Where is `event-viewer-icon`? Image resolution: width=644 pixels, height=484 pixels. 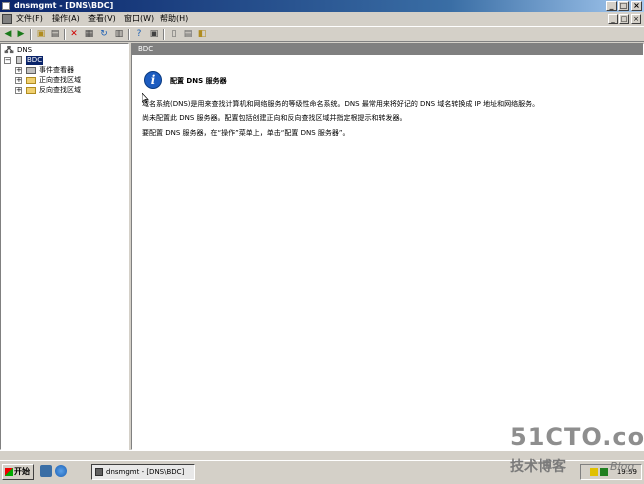 event-viewer-icon is located at coordinates (31, 70).